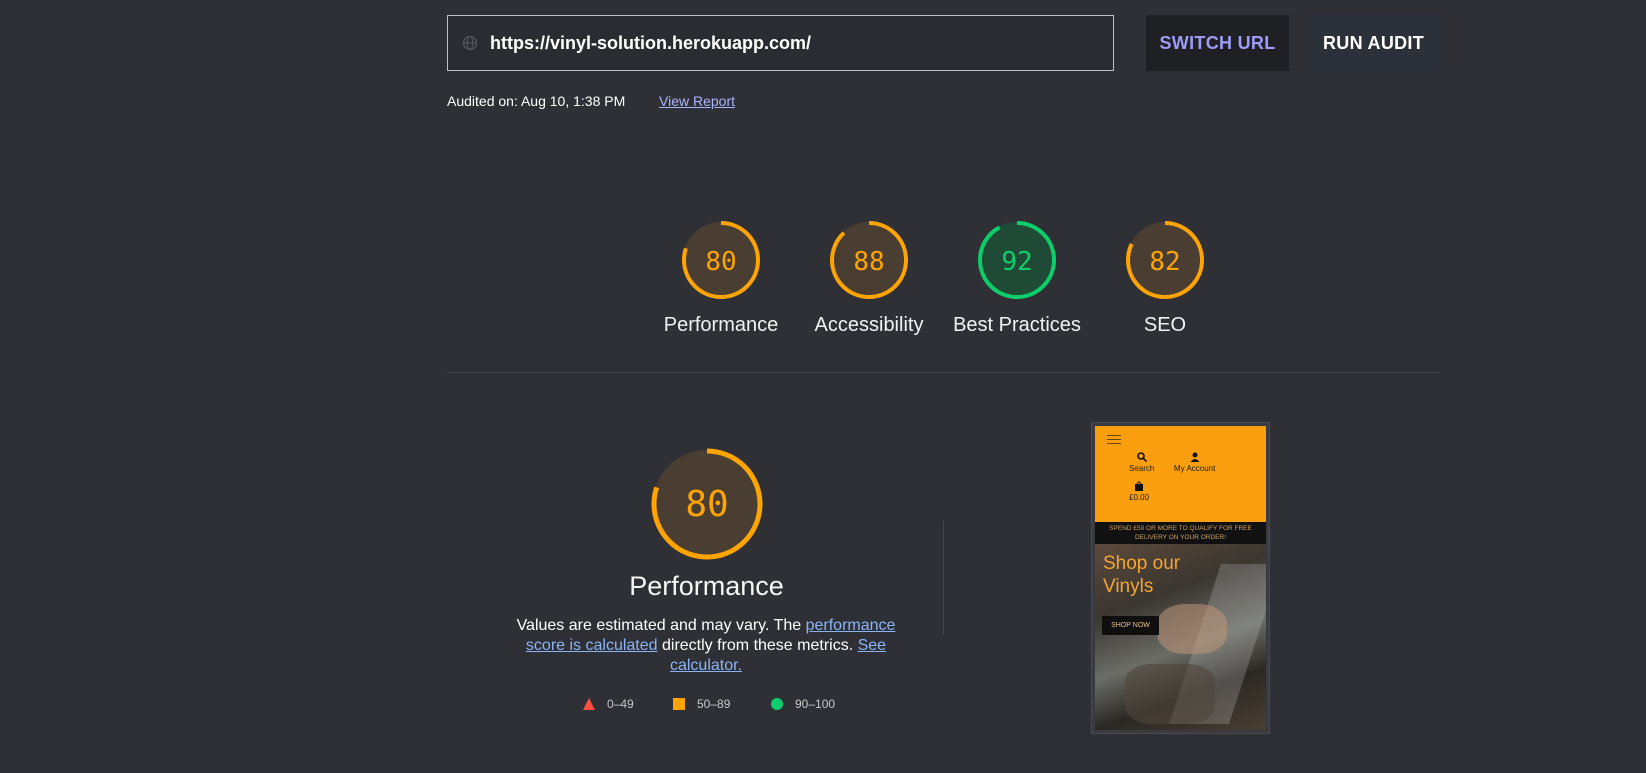 The image size is (1646, 773). Describe the element at coordinates (1180, 474) in the screenshot. I see `site-header: Search My Account £0.00` at that location.